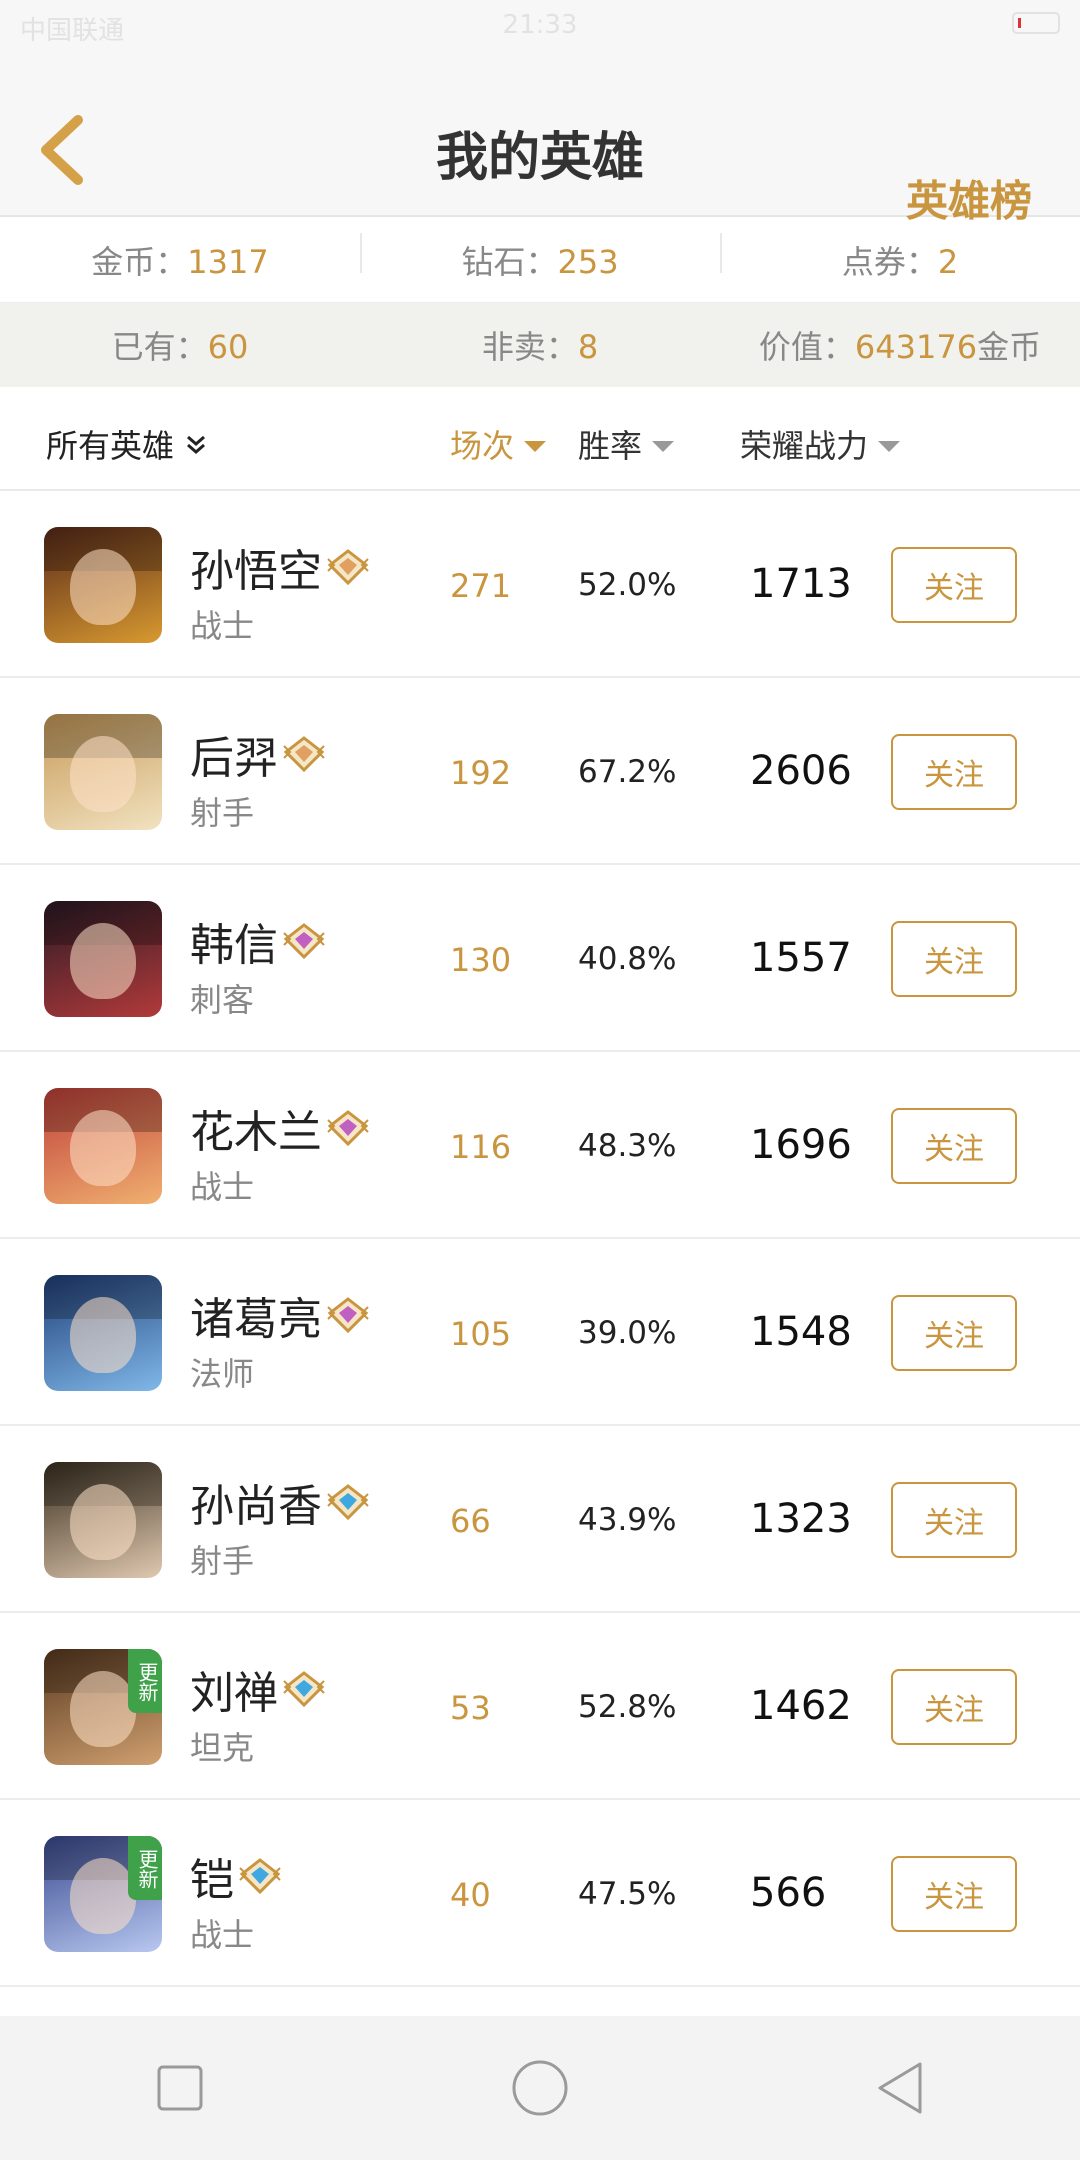 This screenshot has width=1080, height=2160. What do you see at coordinates (806, 347) in the screenshot?
I see `worth-label: 价值：` at bounding box center [806, 347].